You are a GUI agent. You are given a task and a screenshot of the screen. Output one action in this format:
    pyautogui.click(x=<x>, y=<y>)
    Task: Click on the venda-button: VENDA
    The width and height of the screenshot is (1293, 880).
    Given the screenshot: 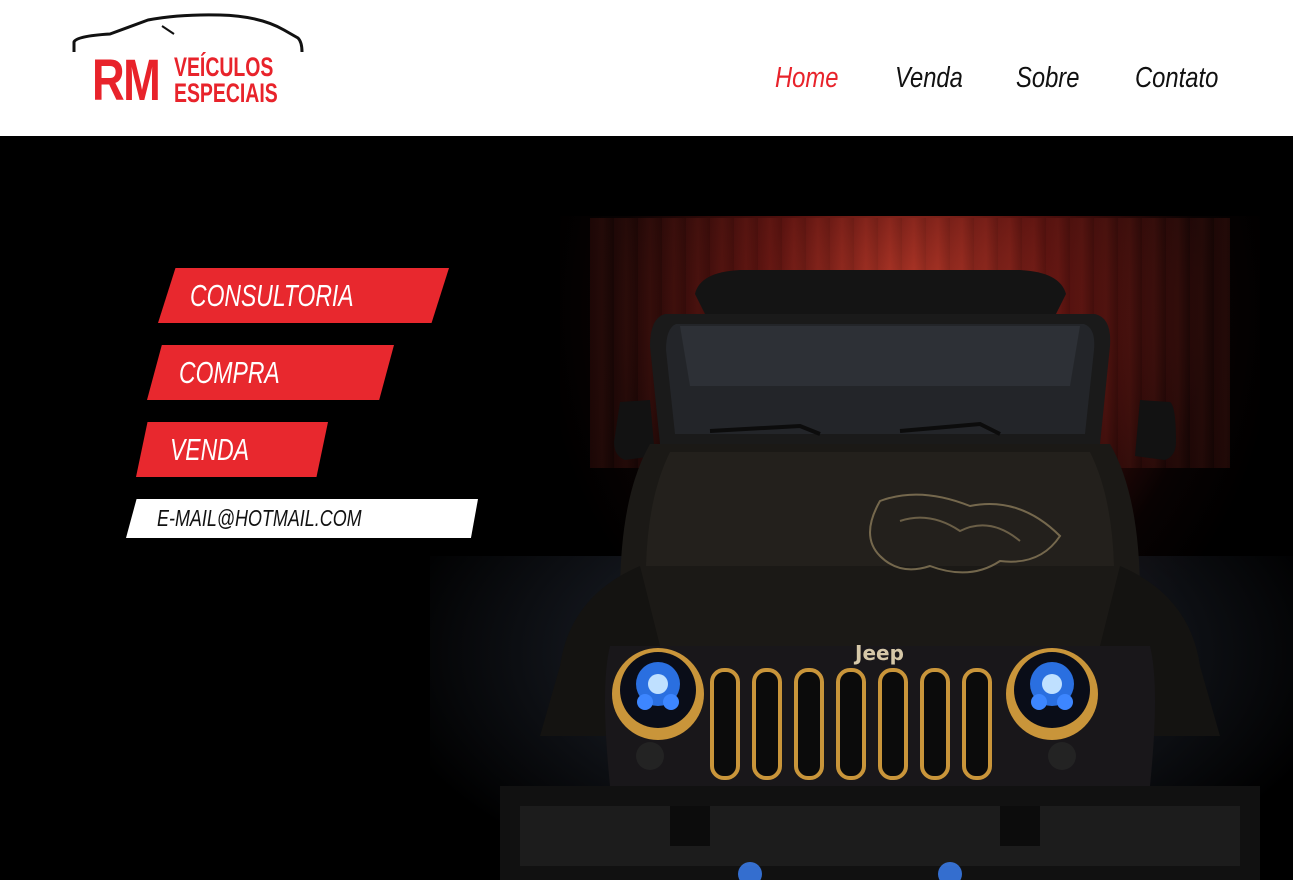 What is the action you would take?
    pyautogui.click(x=232, y=449)
    